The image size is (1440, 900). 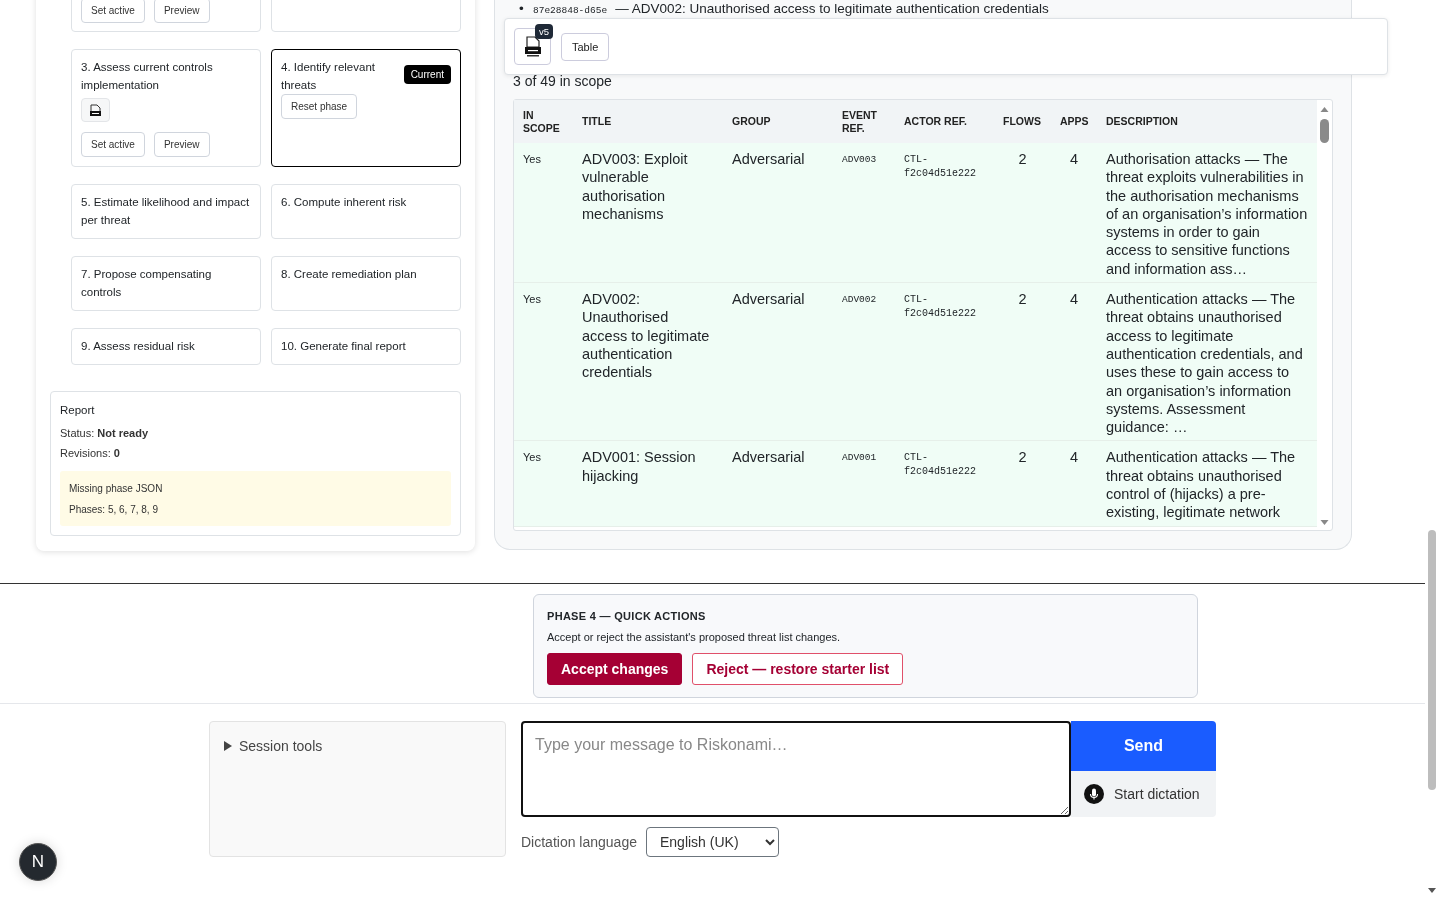 What do you see at coordinates (579, 842) in the screenshot?
I see `language-label: Dictation language` at bounding box center [579, 842].